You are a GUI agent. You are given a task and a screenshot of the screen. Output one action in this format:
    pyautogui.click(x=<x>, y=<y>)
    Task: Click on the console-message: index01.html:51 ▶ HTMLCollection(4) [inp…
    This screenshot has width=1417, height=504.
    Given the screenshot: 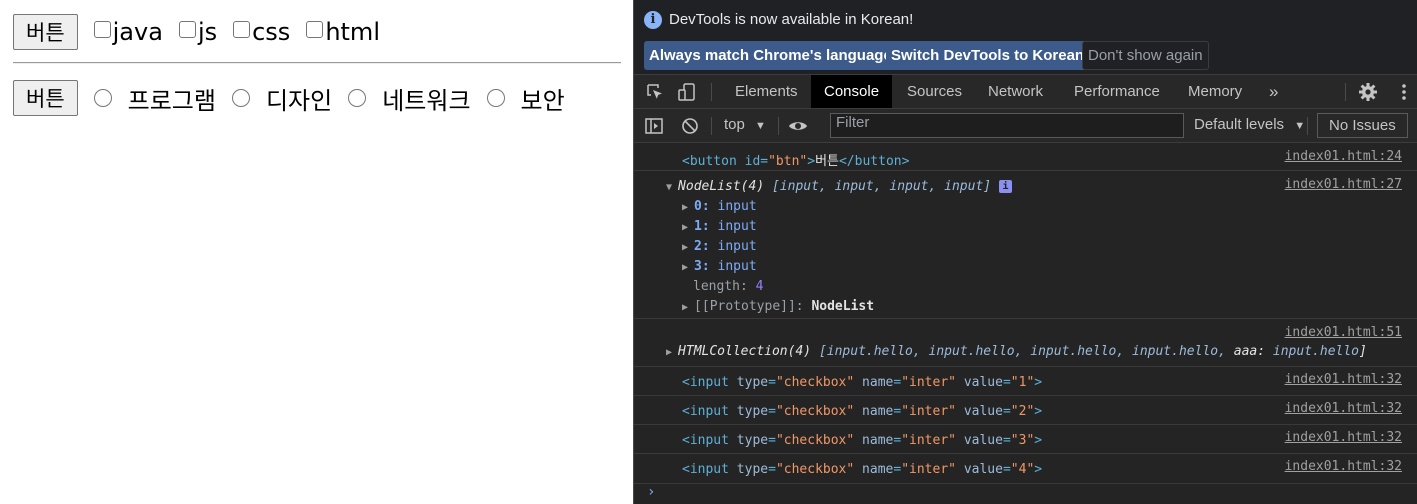 What is the action you would take?
    pyautogui.click(x=1025, y=343)
    